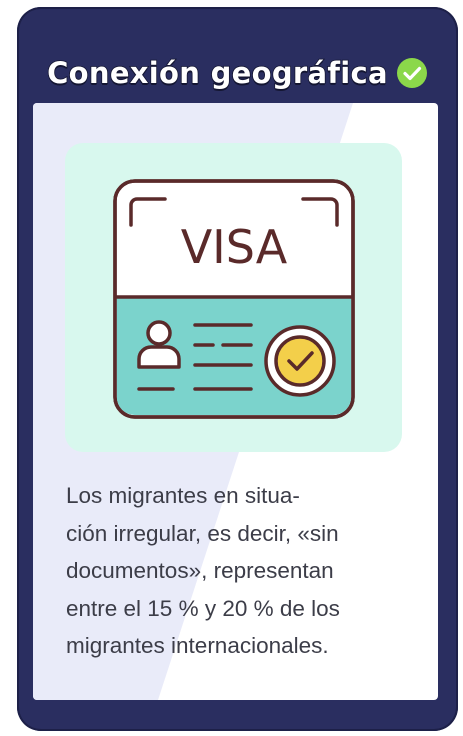  I want to click on card-header: Conexión geográfica, so click(237, 73).